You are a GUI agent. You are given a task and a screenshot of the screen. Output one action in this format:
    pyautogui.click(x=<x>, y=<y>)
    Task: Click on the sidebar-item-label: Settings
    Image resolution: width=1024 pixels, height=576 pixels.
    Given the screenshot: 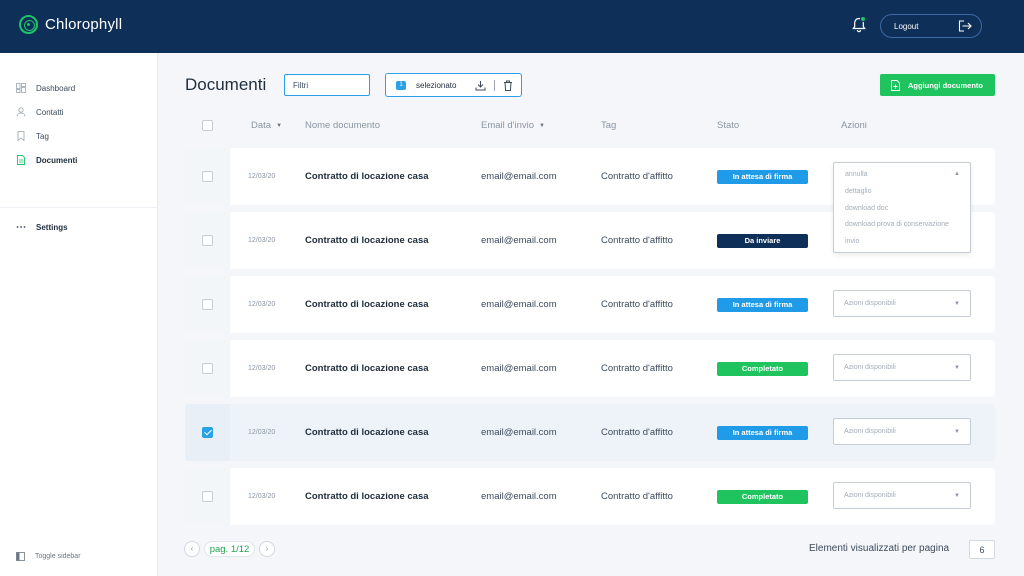 What is the action you would take?
    pyautogui.click(x=52, y=227)
    